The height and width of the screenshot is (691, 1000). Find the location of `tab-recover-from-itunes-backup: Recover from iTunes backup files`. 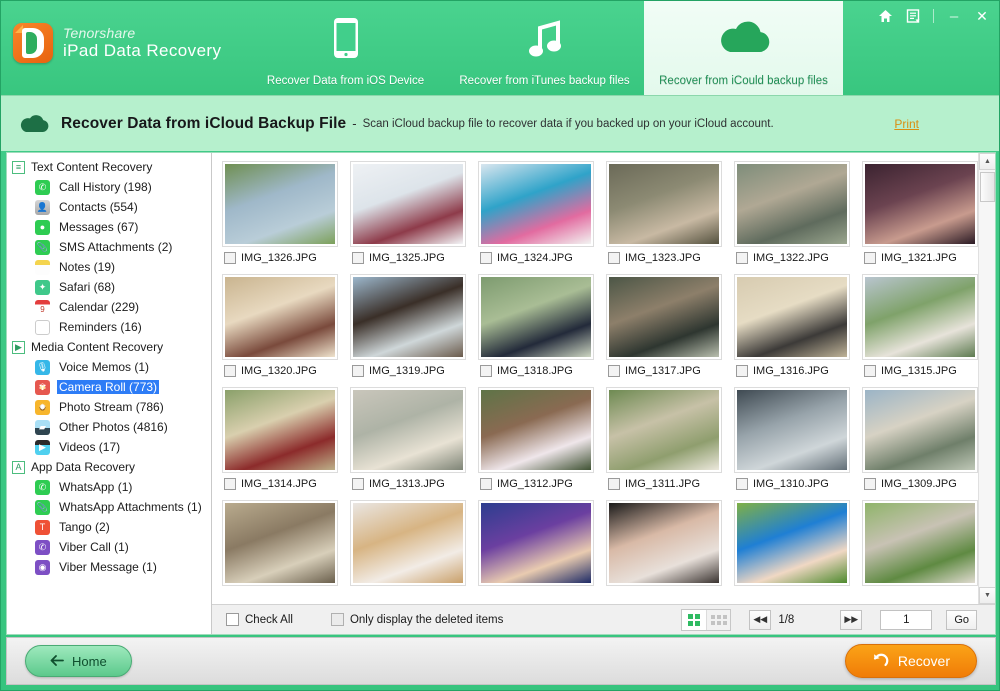

tab-recover-from-itunes-backup: Recover from iTunes backup files is located at coordinates (544, 48).